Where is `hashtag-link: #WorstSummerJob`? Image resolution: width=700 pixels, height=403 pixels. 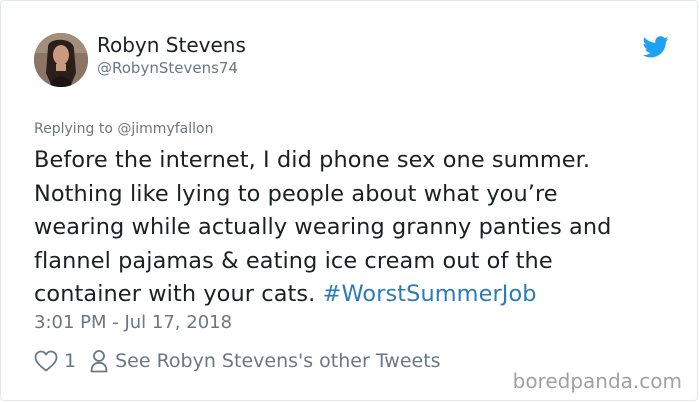 hashtag-link: #WorstSummerJob is located at coordinates (430, 294).